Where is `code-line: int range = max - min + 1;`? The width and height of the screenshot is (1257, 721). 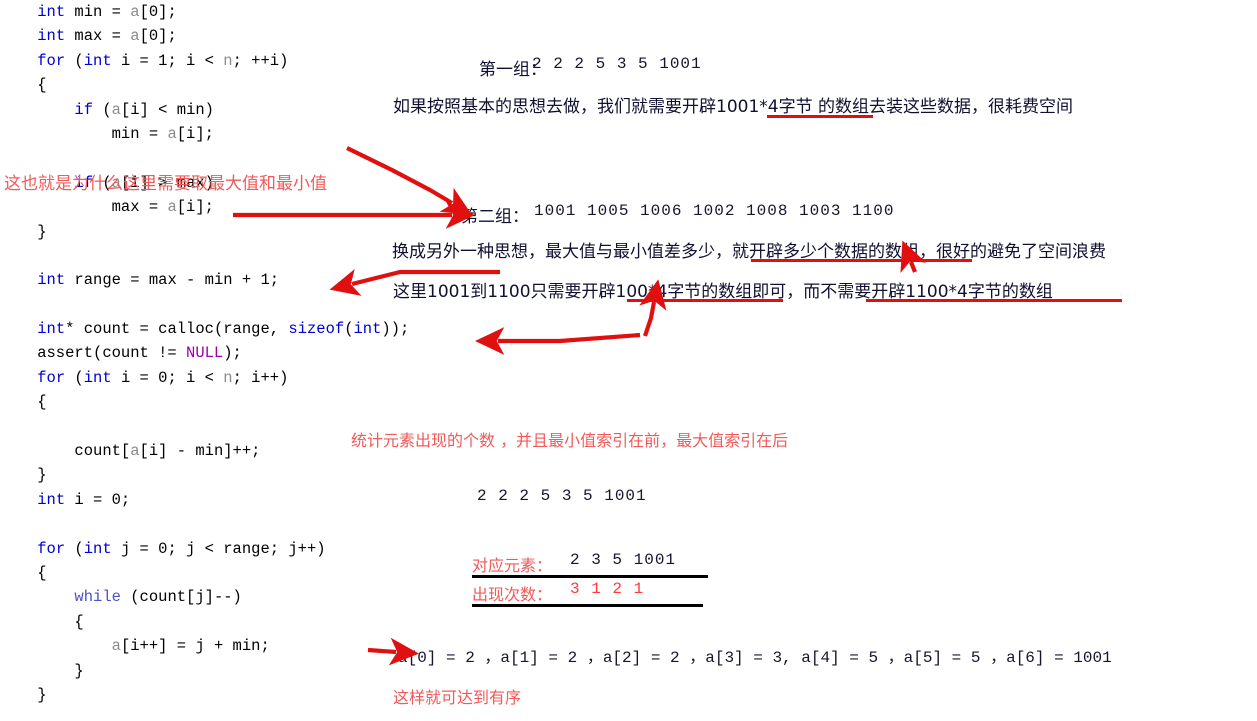 code-line: int range = max - min + 1; is located at coordinates (210, 280).